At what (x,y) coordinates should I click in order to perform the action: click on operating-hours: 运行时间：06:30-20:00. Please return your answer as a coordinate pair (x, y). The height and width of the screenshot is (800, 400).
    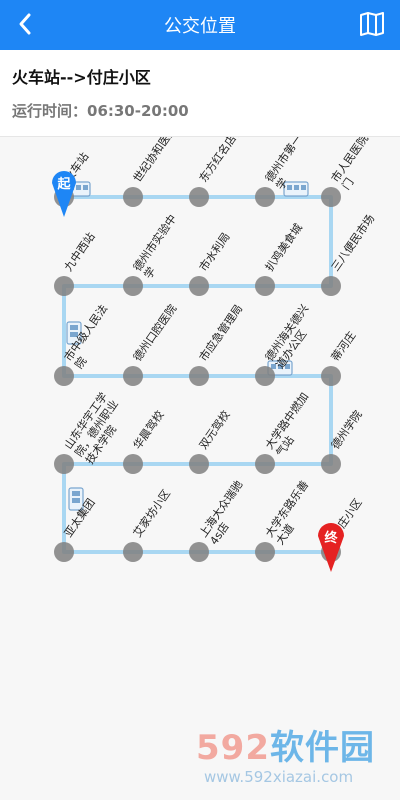
    Looking at the image, I should click on (100, 111).